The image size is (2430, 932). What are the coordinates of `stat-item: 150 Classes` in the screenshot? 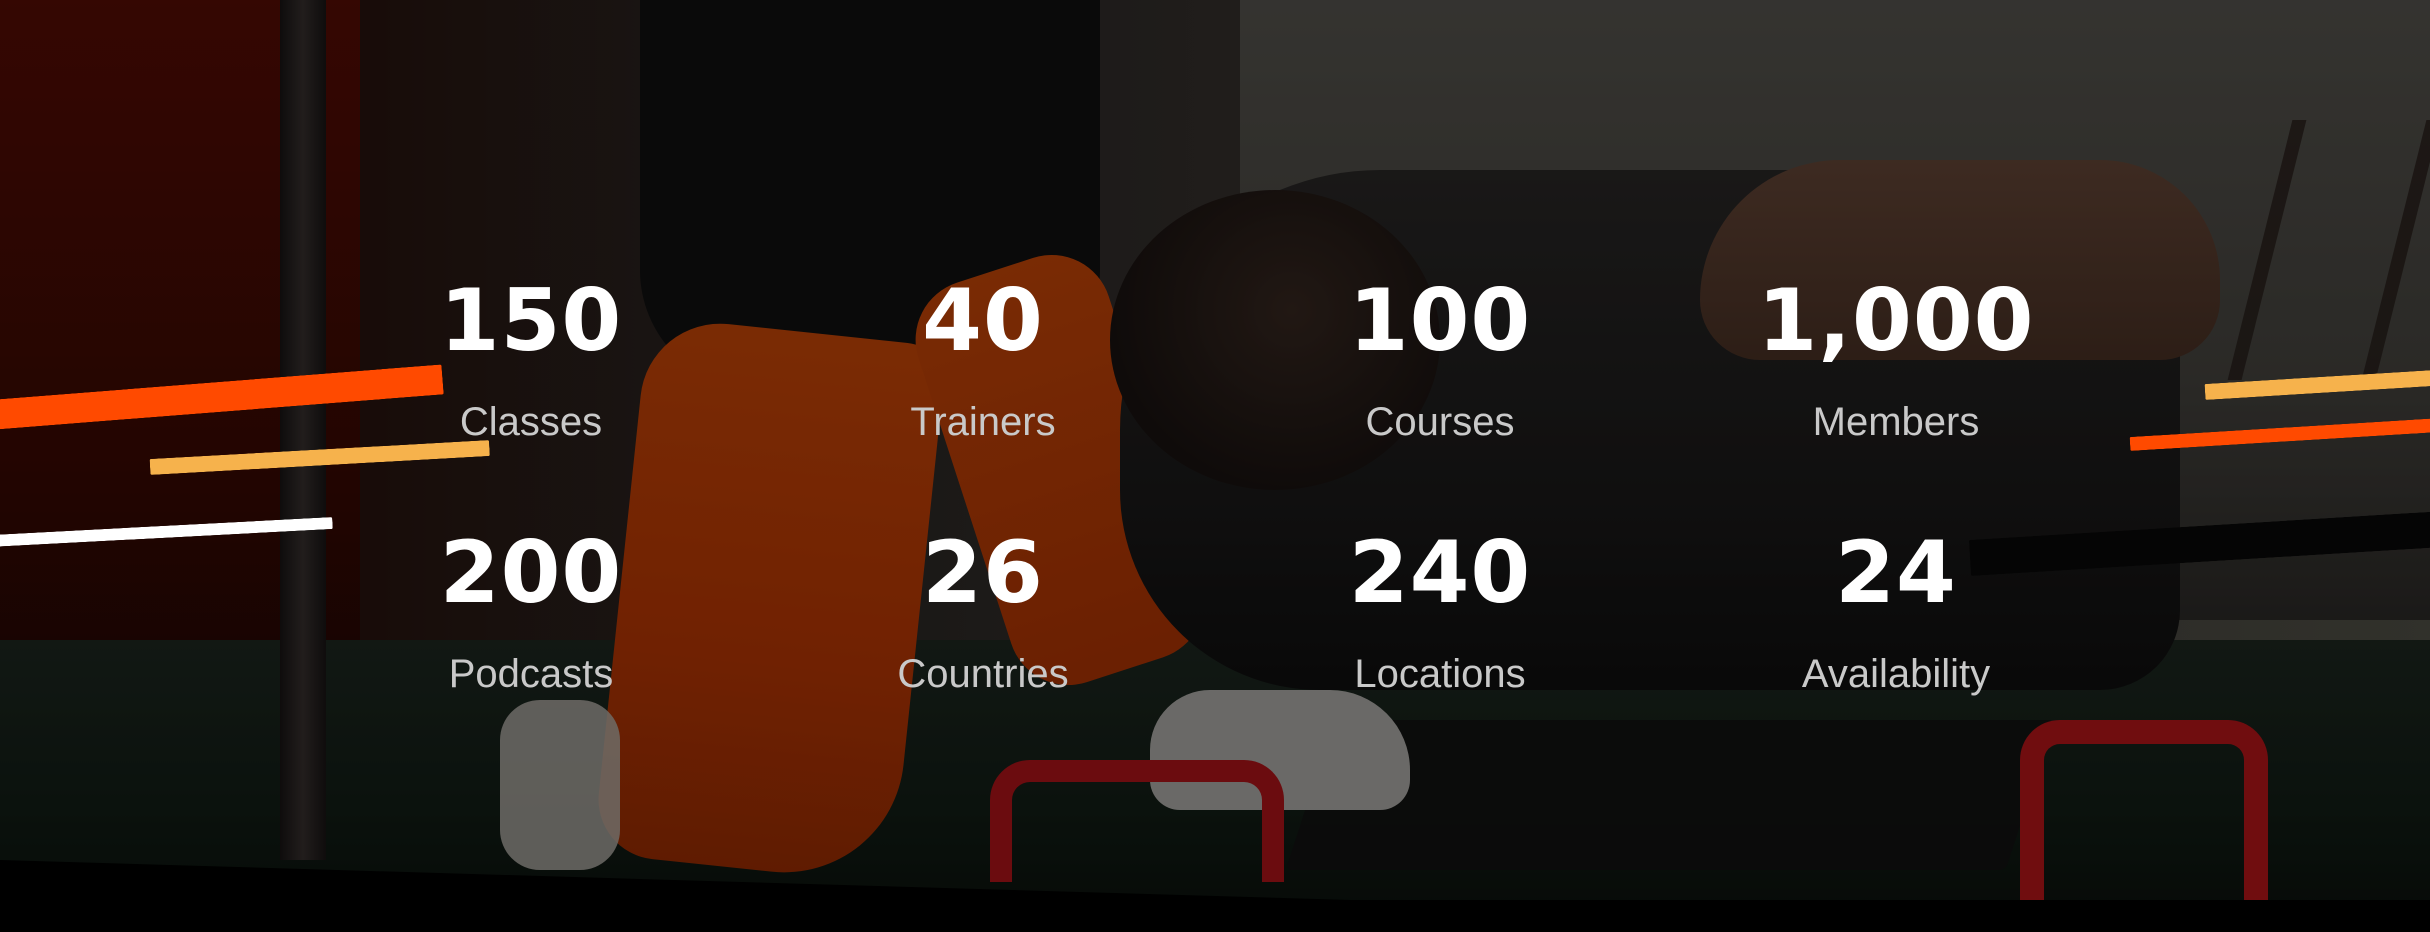 It's located at (531, 360).